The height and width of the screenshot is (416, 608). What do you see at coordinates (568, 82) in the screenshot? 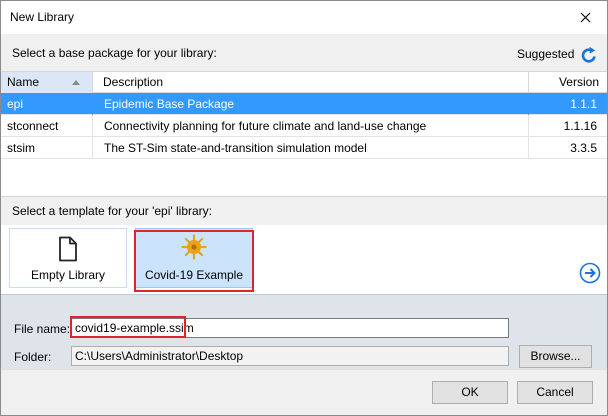
I see `column-header-version: Version` at bounding box center [568, 82].